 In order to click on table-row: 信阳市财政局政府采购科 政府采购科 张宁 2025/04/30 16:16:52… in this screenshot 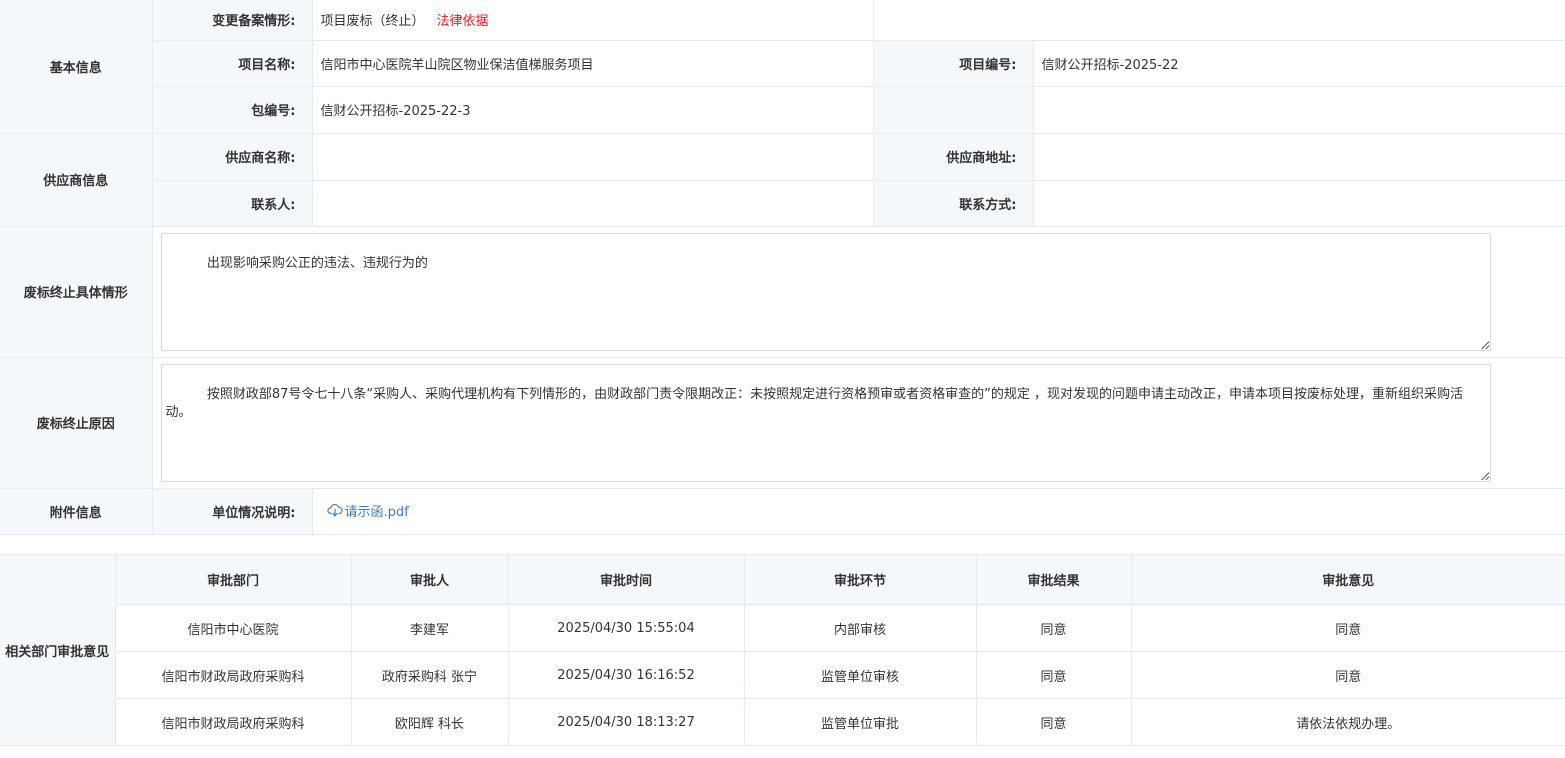, I will do `click(782, 675)`.